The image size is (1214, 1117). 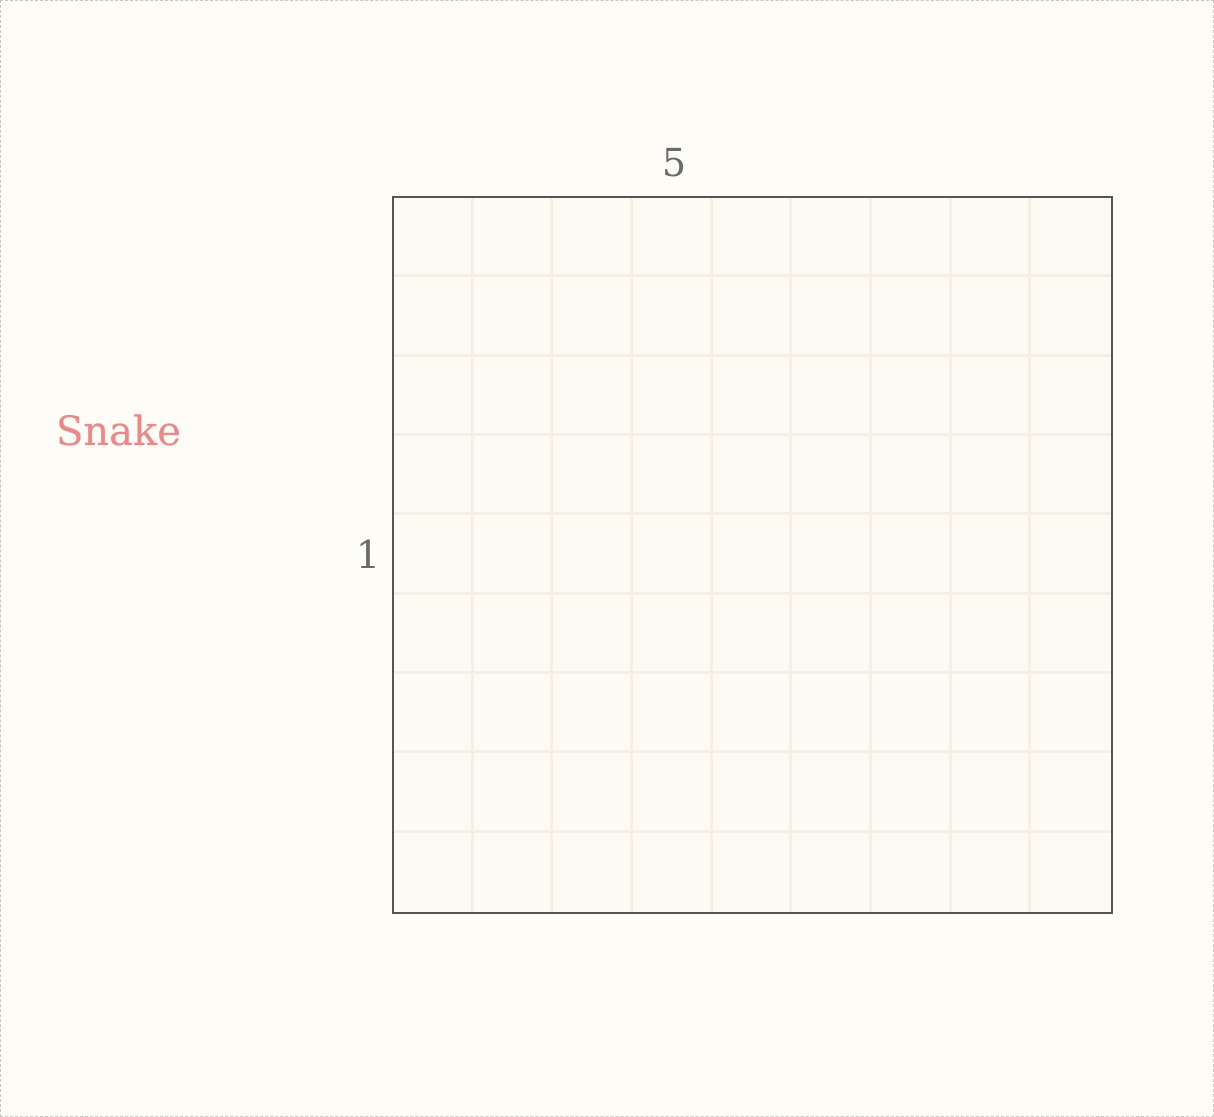 What do you see at coordinates (674, 163) in the screenshot?
I see `score-number: 5` at bounding box center [674, 163].